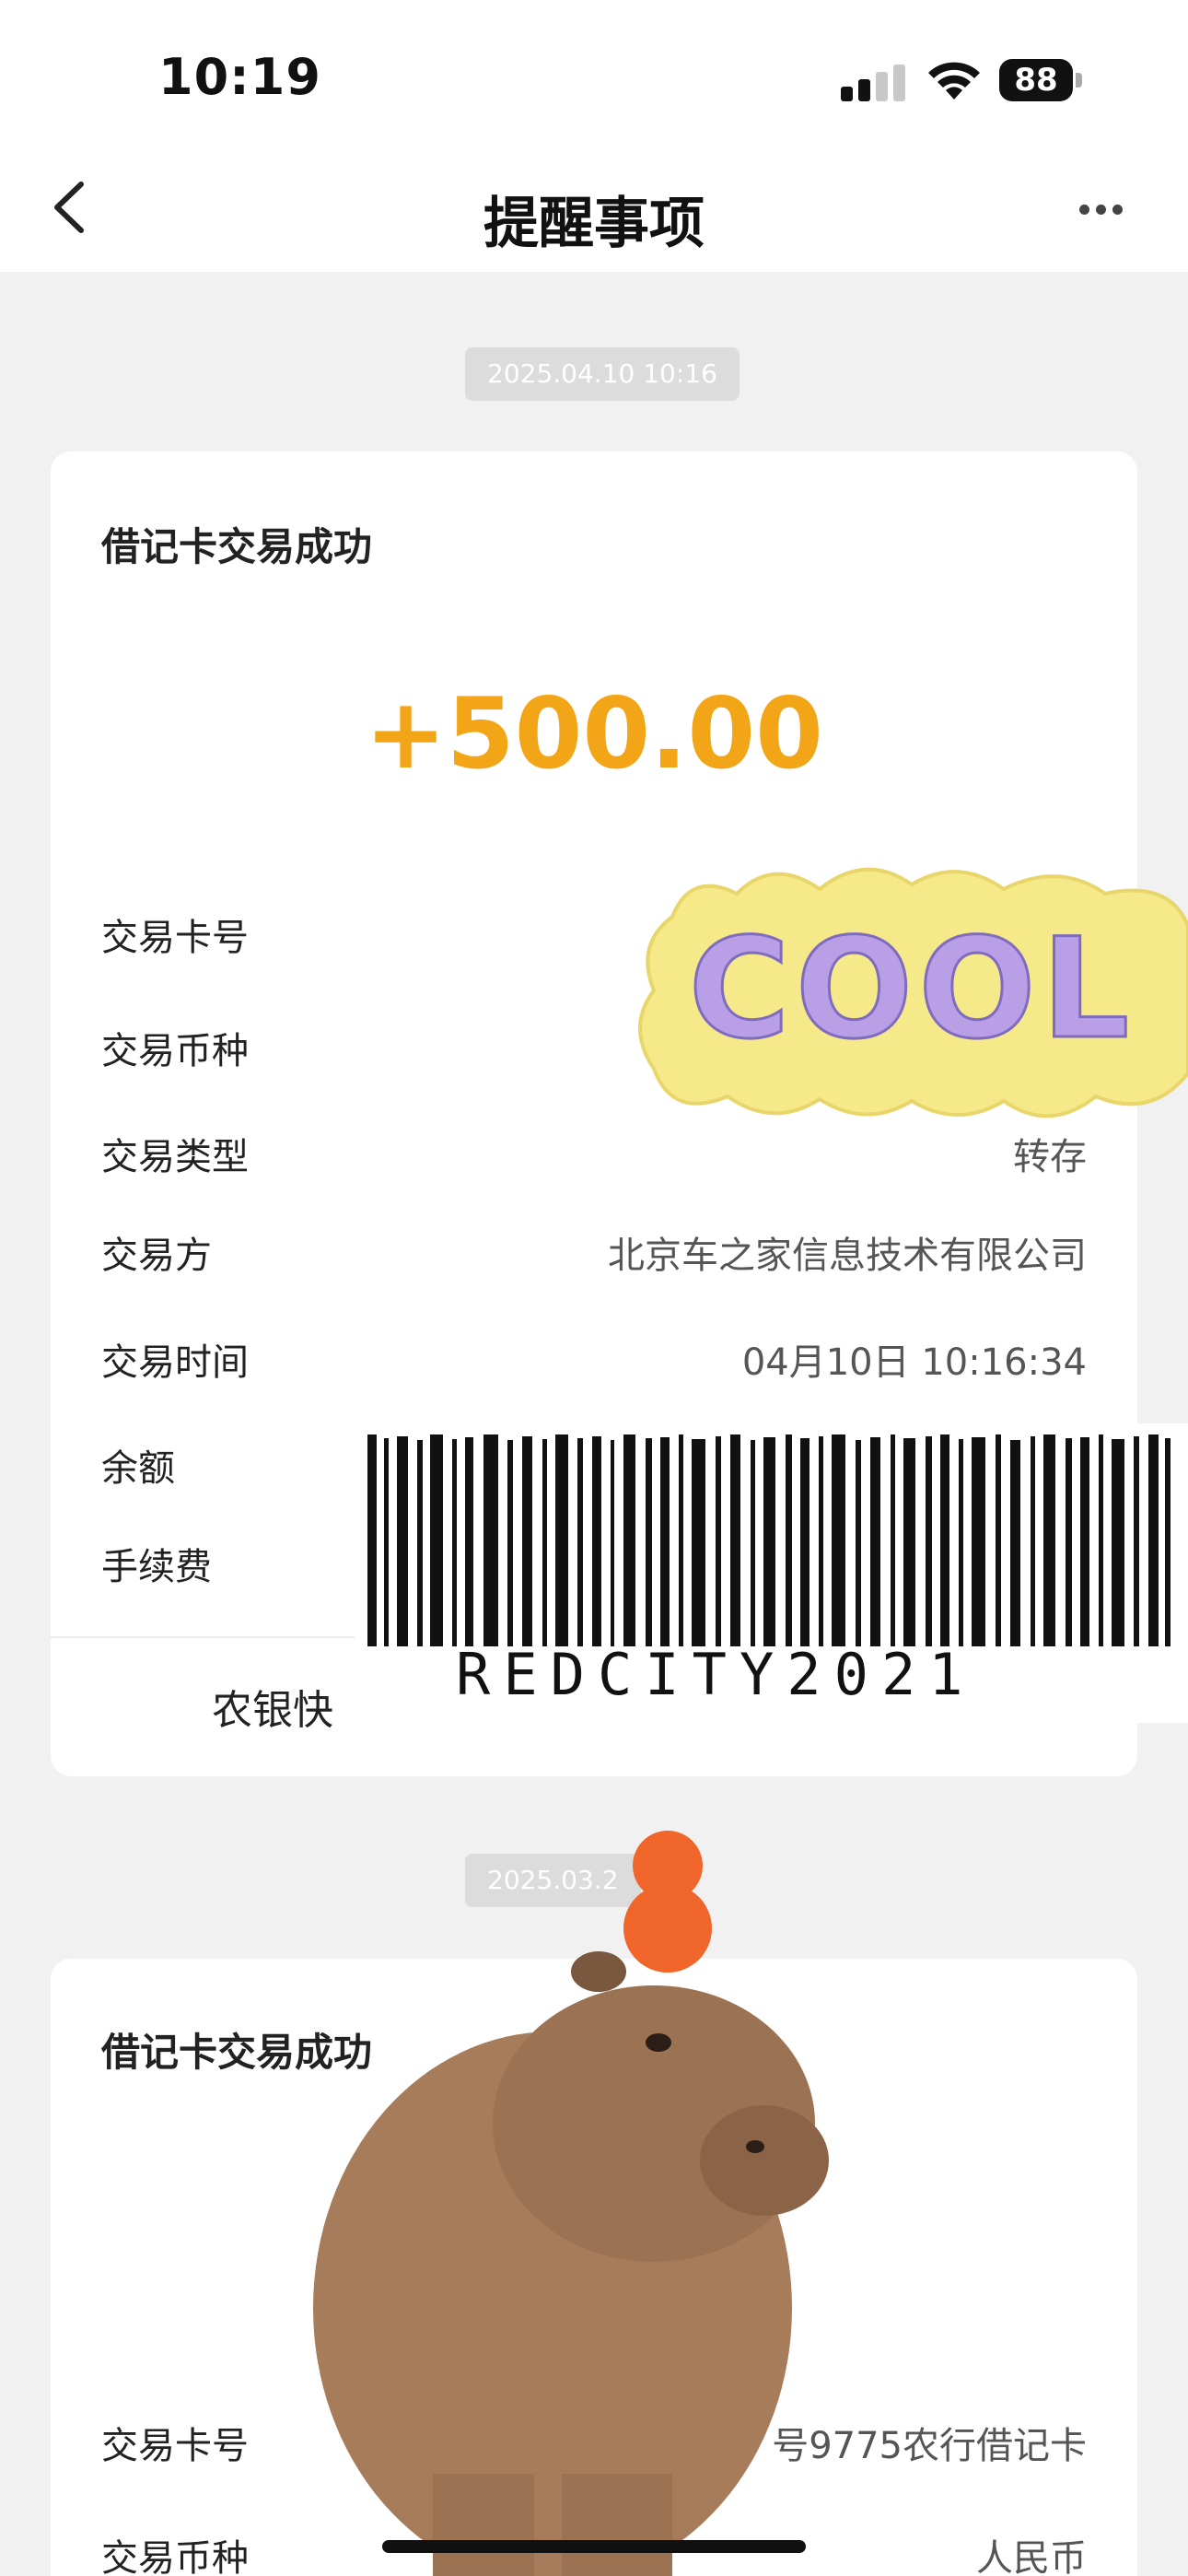 The image size is (1188, 2576). What do you see at coordinates (1031, 2556) in the screenshot?
I see `row-value-currency: 人民币` at bounding box center [1031, 2556].